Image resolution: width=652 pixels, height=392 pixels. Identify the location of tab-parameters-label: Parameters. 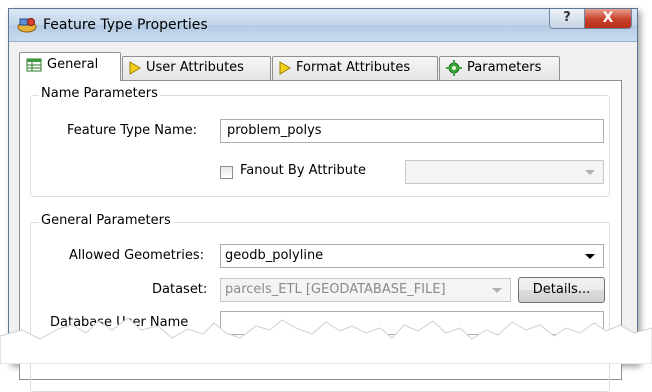
(504, 67).